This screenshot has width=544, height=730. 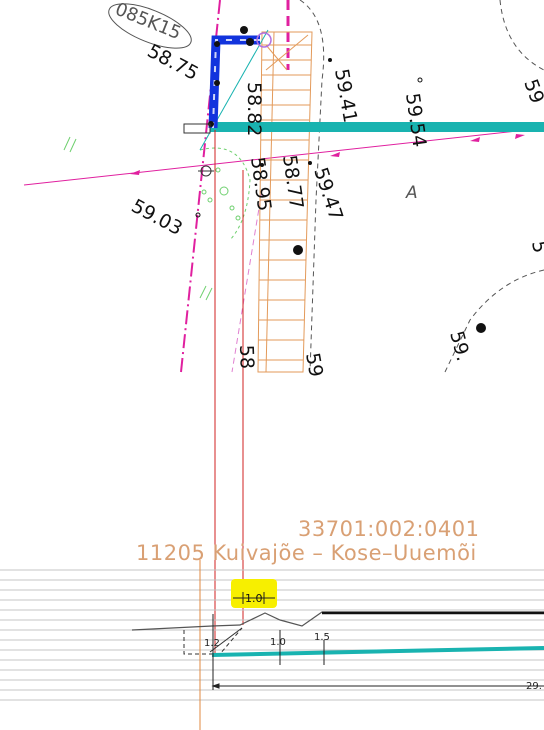 I want to click on ground-profile, so click(x=337, y=621).